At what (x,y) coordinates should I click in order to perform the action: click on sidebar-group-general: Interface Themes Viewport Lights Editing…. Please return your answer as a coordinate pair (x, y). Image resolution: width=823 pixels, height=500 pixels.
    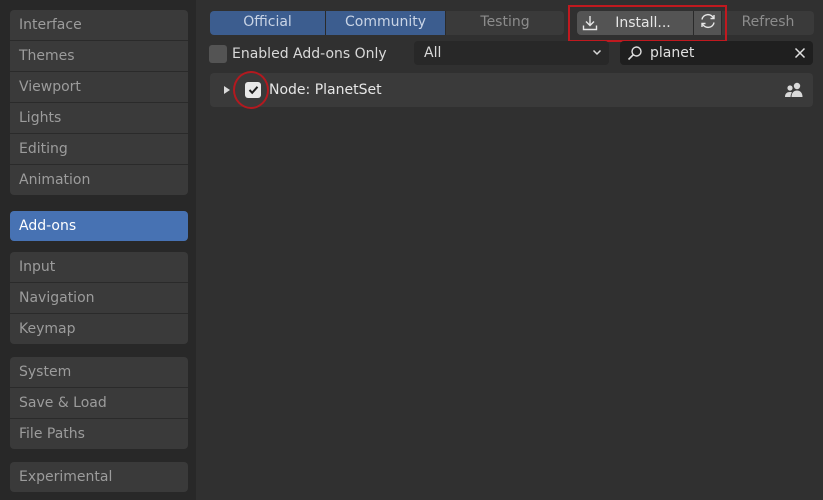
    Looking at the image, I should click on (99, 102).